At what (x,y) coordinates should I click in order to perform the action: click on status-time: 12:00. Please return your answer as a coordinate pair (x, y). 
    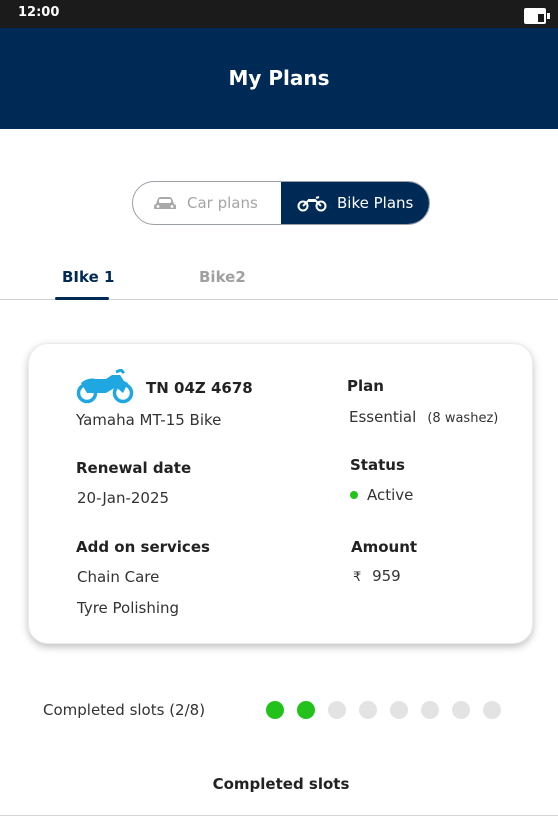
    Looking at the image, I should click on (39, 12).